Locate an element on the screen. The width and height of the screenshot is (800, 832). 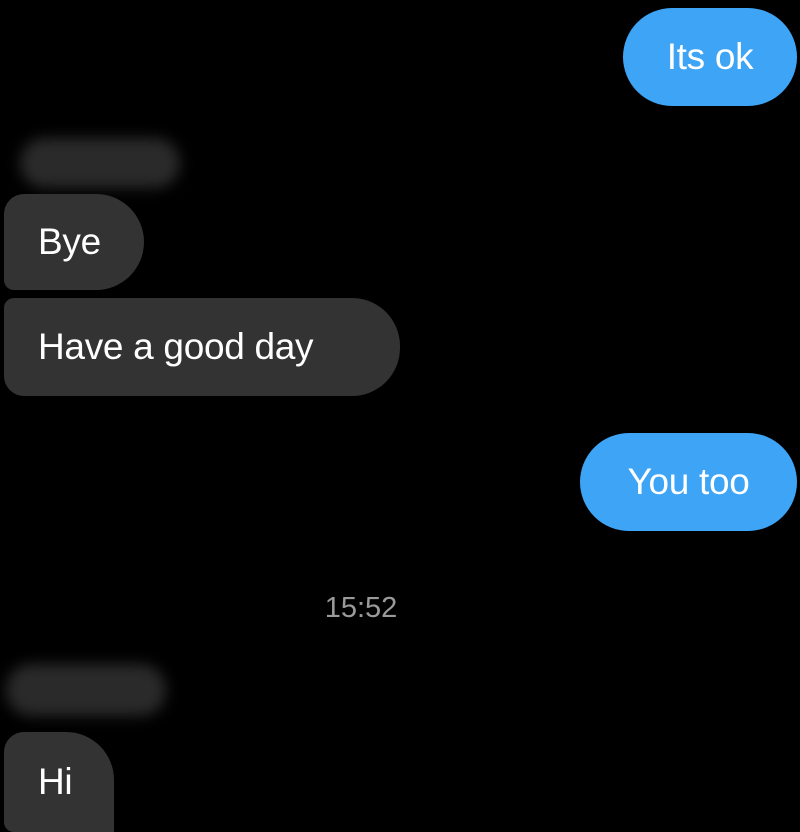
message-text: Bye is located at coordinates (69, 241).